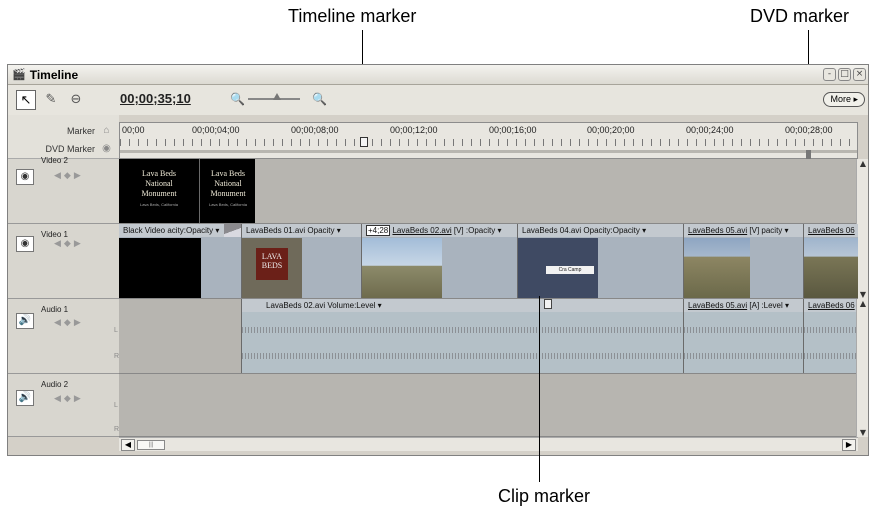 The image size is (870, 516). What do you see at coordinates (63, 190) in the screenshot?
I see `track-header-video2: Video 2 ◉ ◀◆▶` at bounding box center [63, 190].